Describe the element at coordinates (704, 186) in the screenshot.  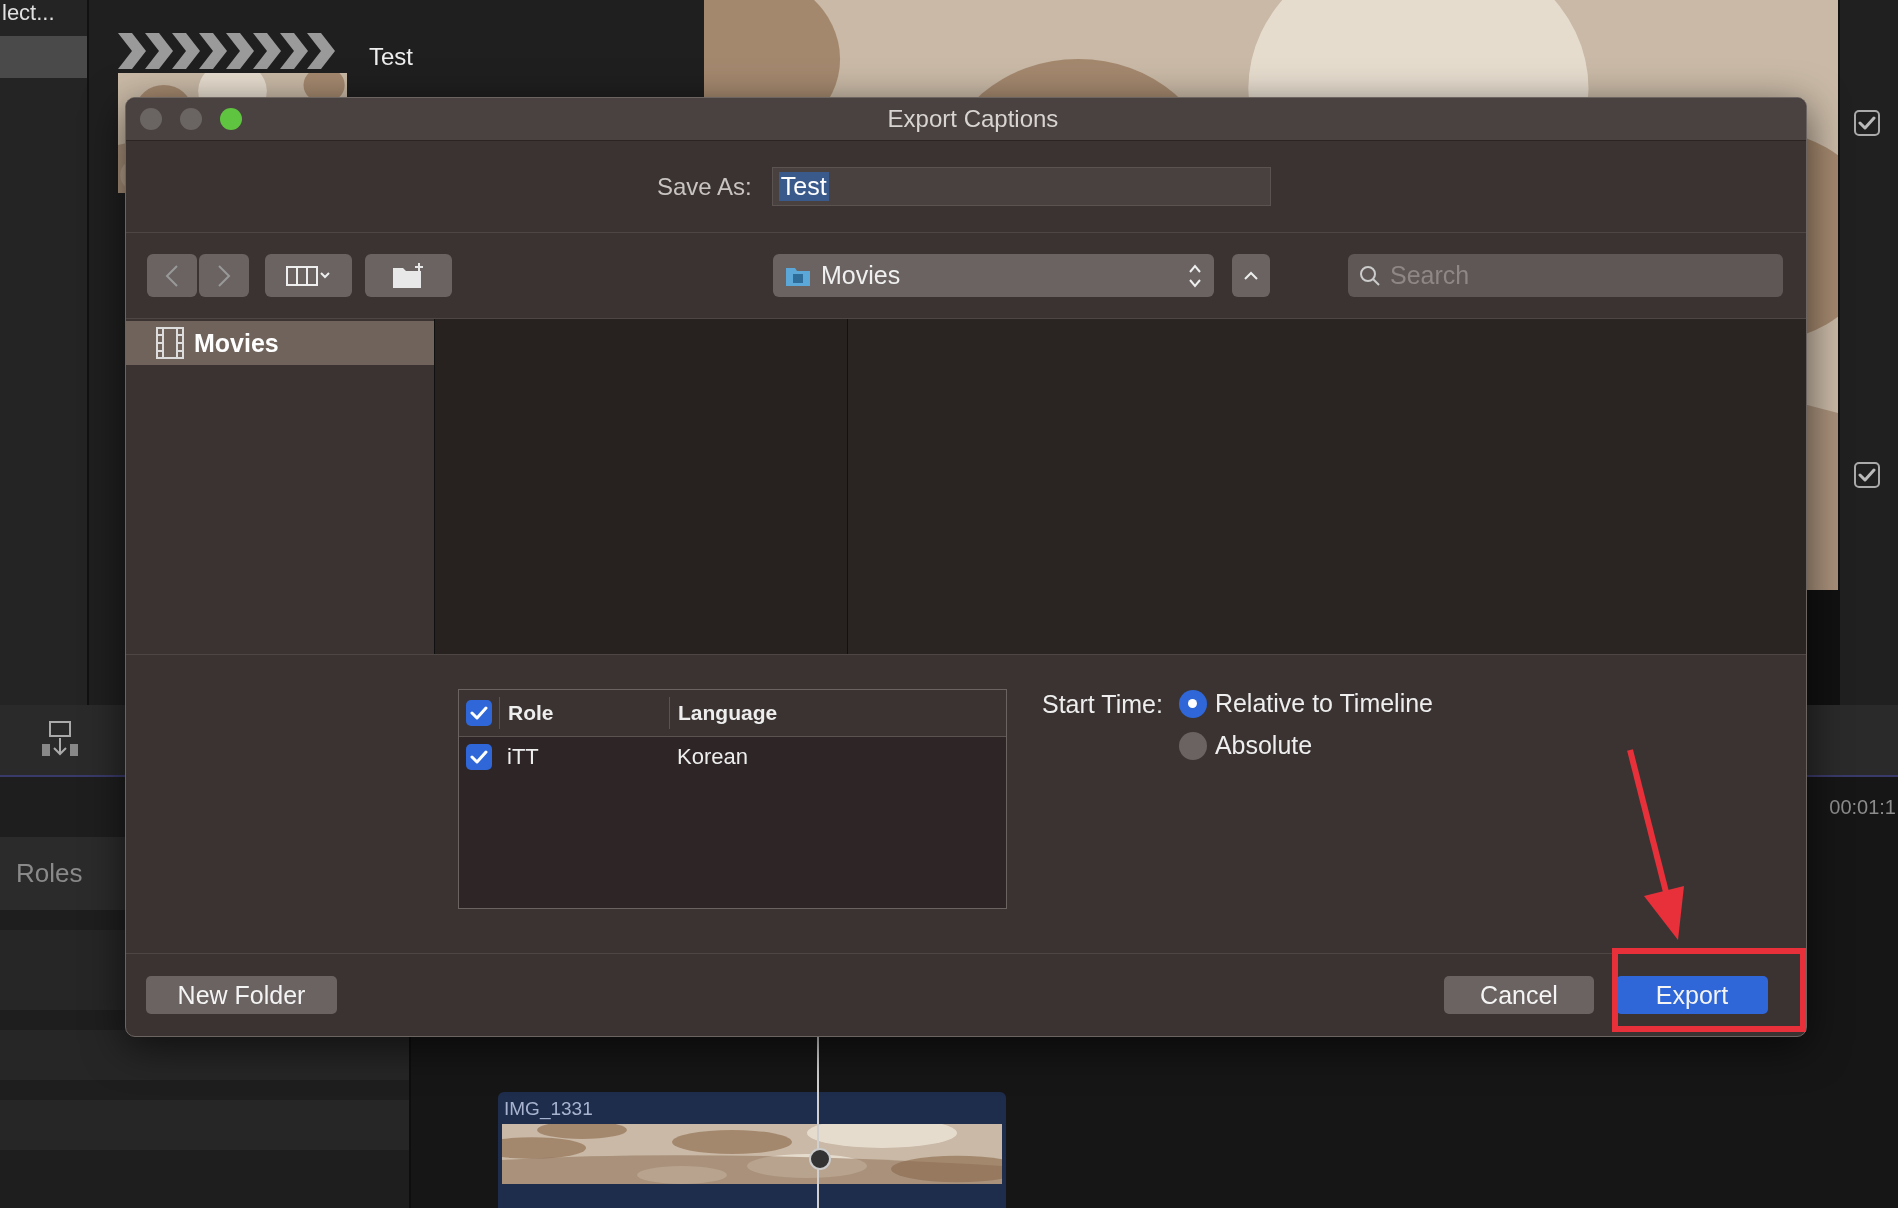
I see `save-as-label: Save As:` at that location.